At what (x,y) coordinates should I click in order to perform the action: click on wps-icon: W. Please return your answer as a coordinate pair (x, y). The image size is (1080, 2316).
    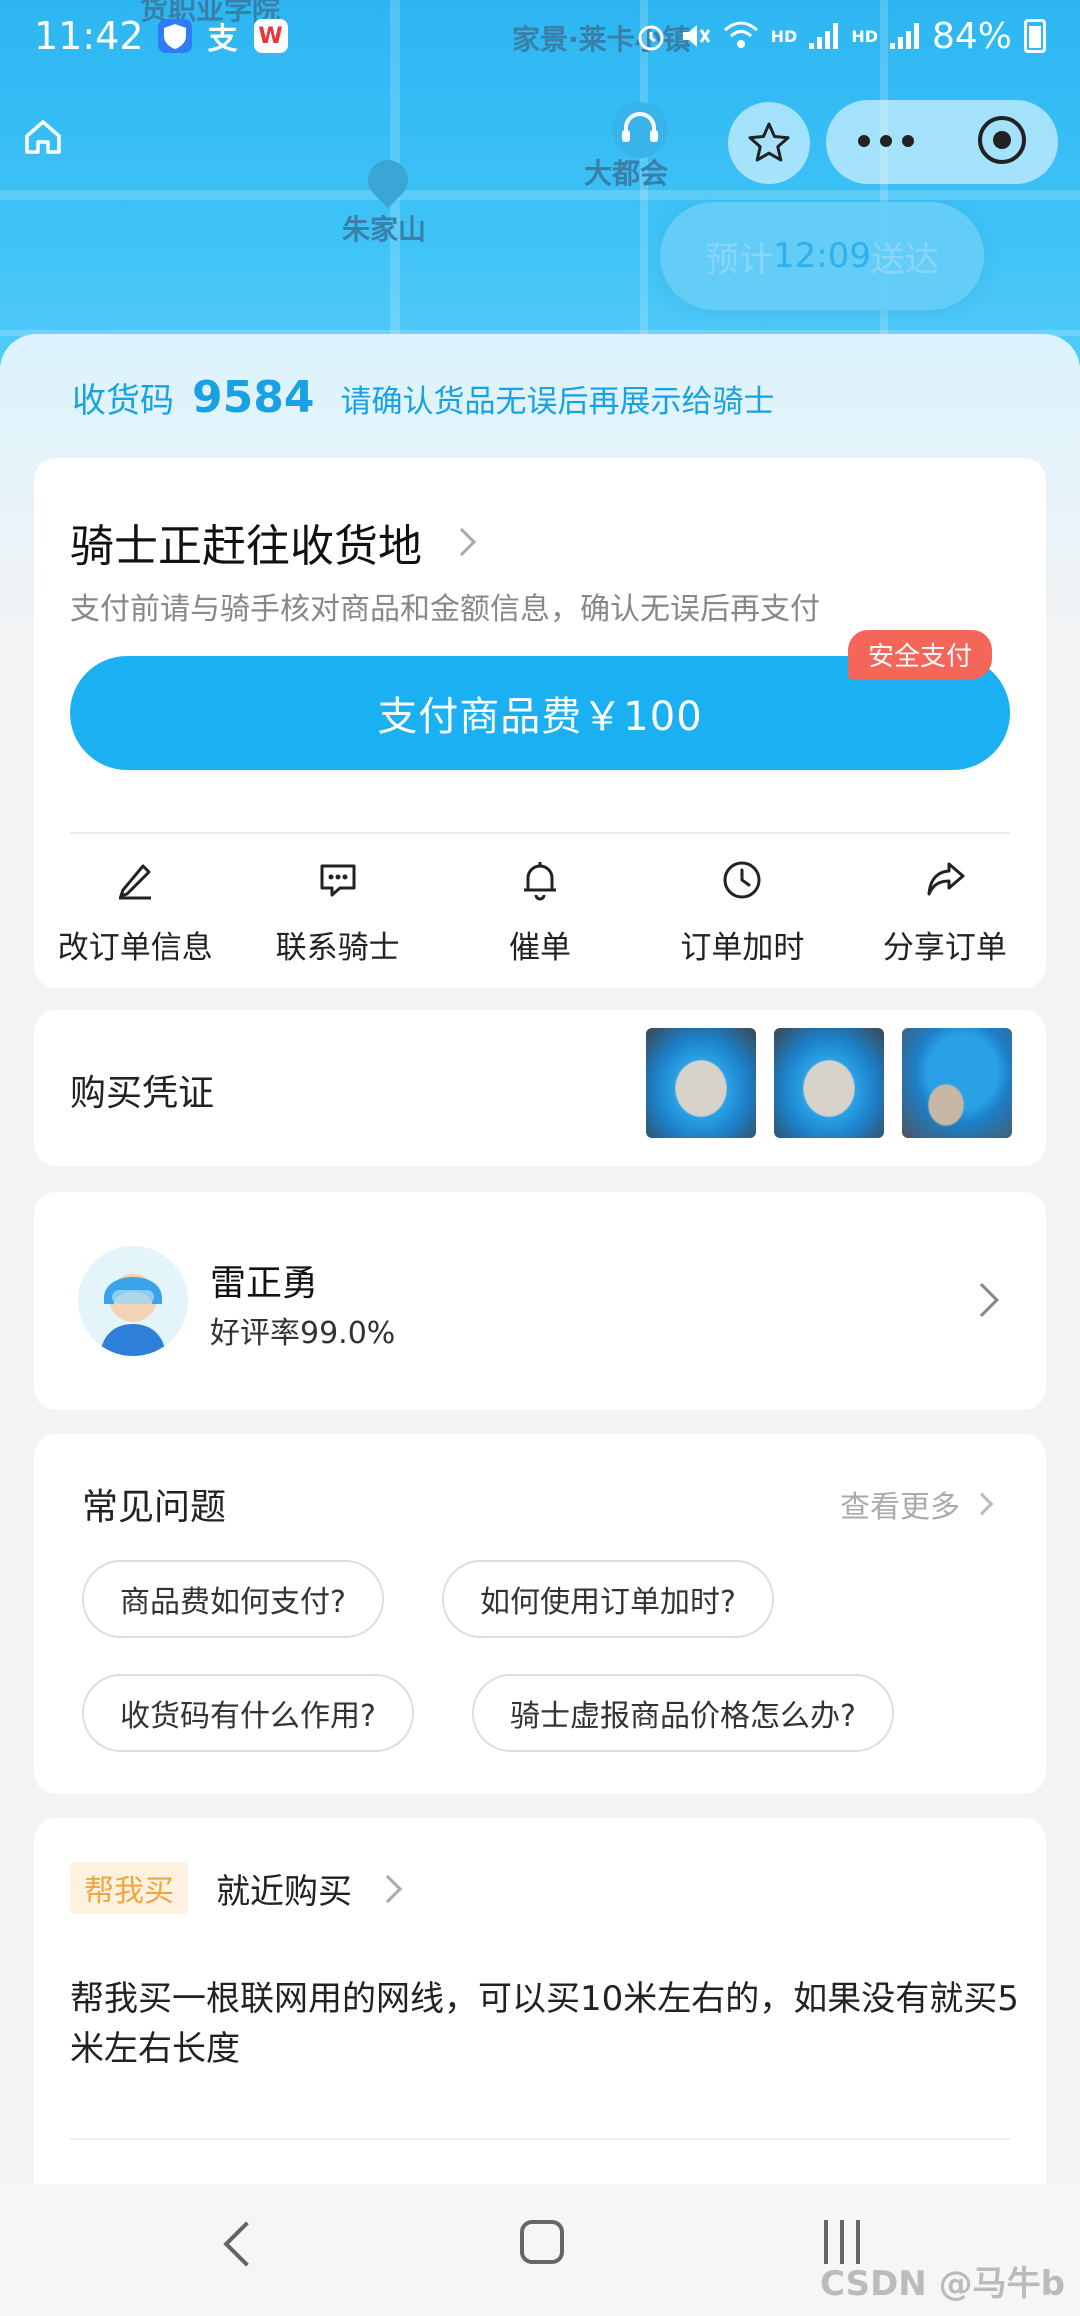
    Looking at the image, I should click on (270, 36).